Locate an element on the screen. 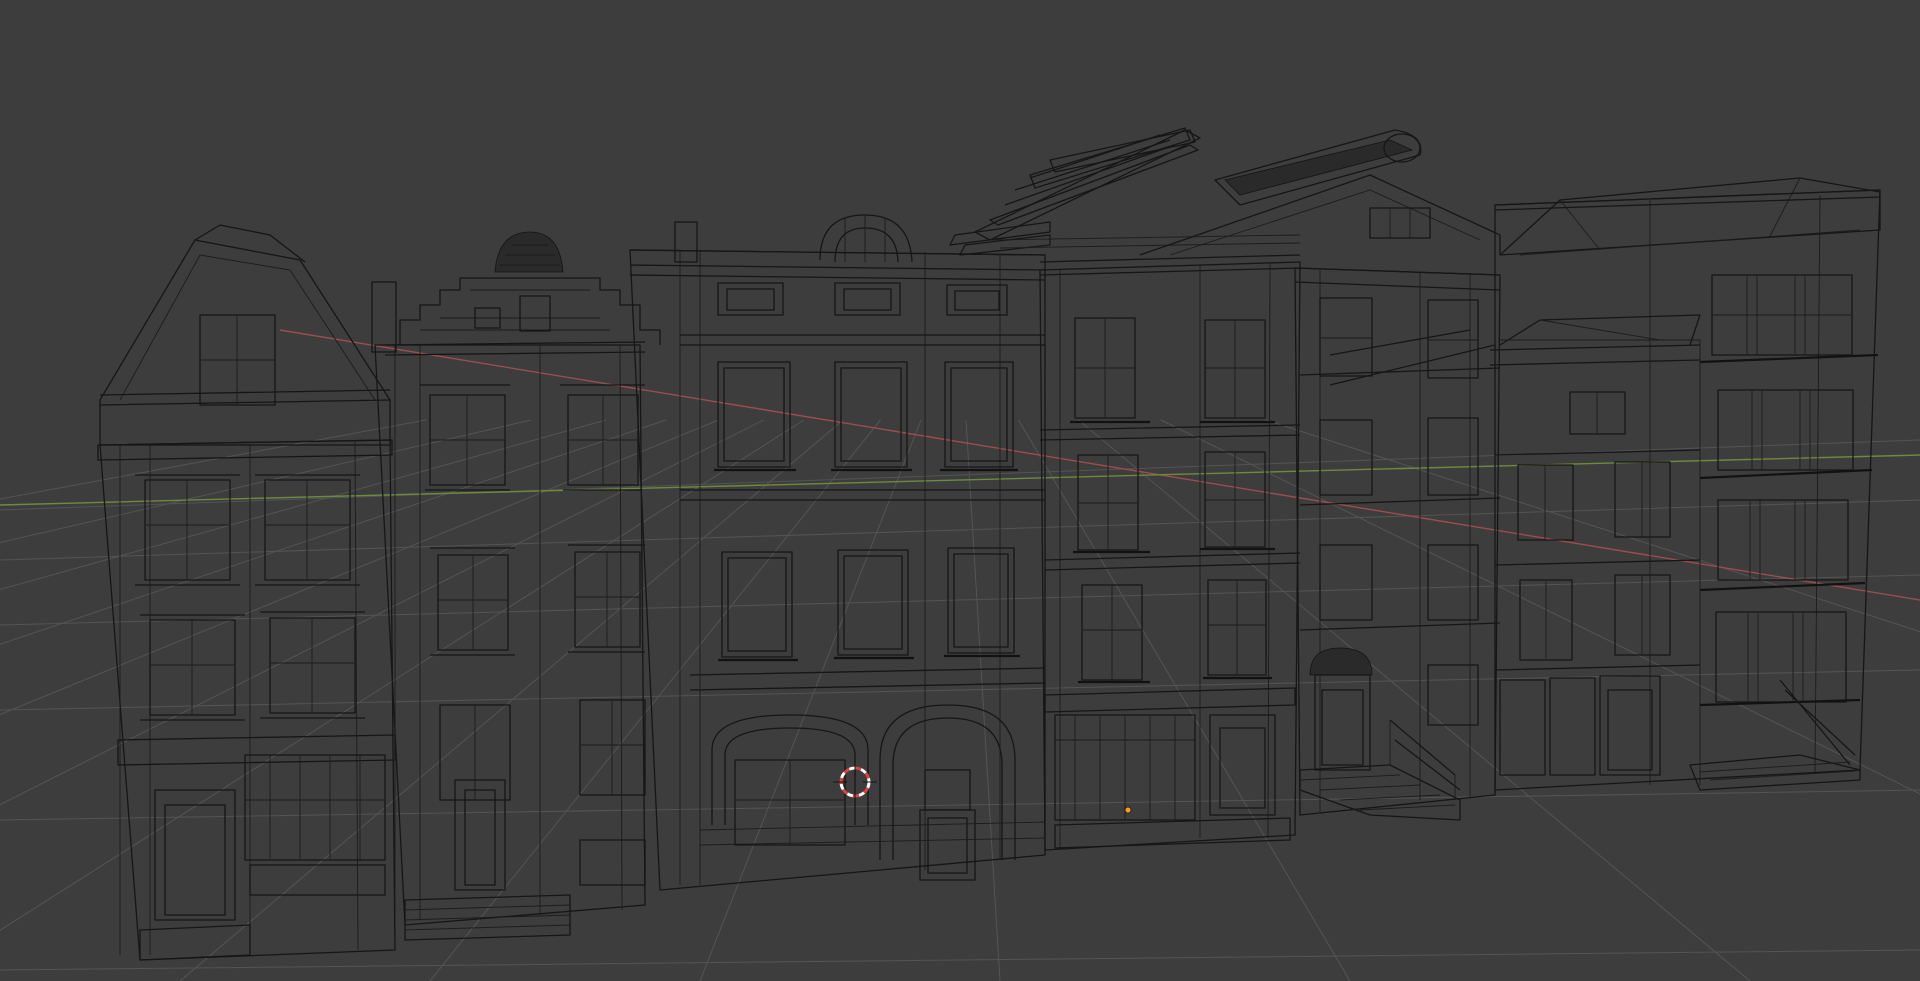 Image resolution: width=1920 pixels, height=981 pixels. building-1-wireframe is located at coordinates (246, 592).